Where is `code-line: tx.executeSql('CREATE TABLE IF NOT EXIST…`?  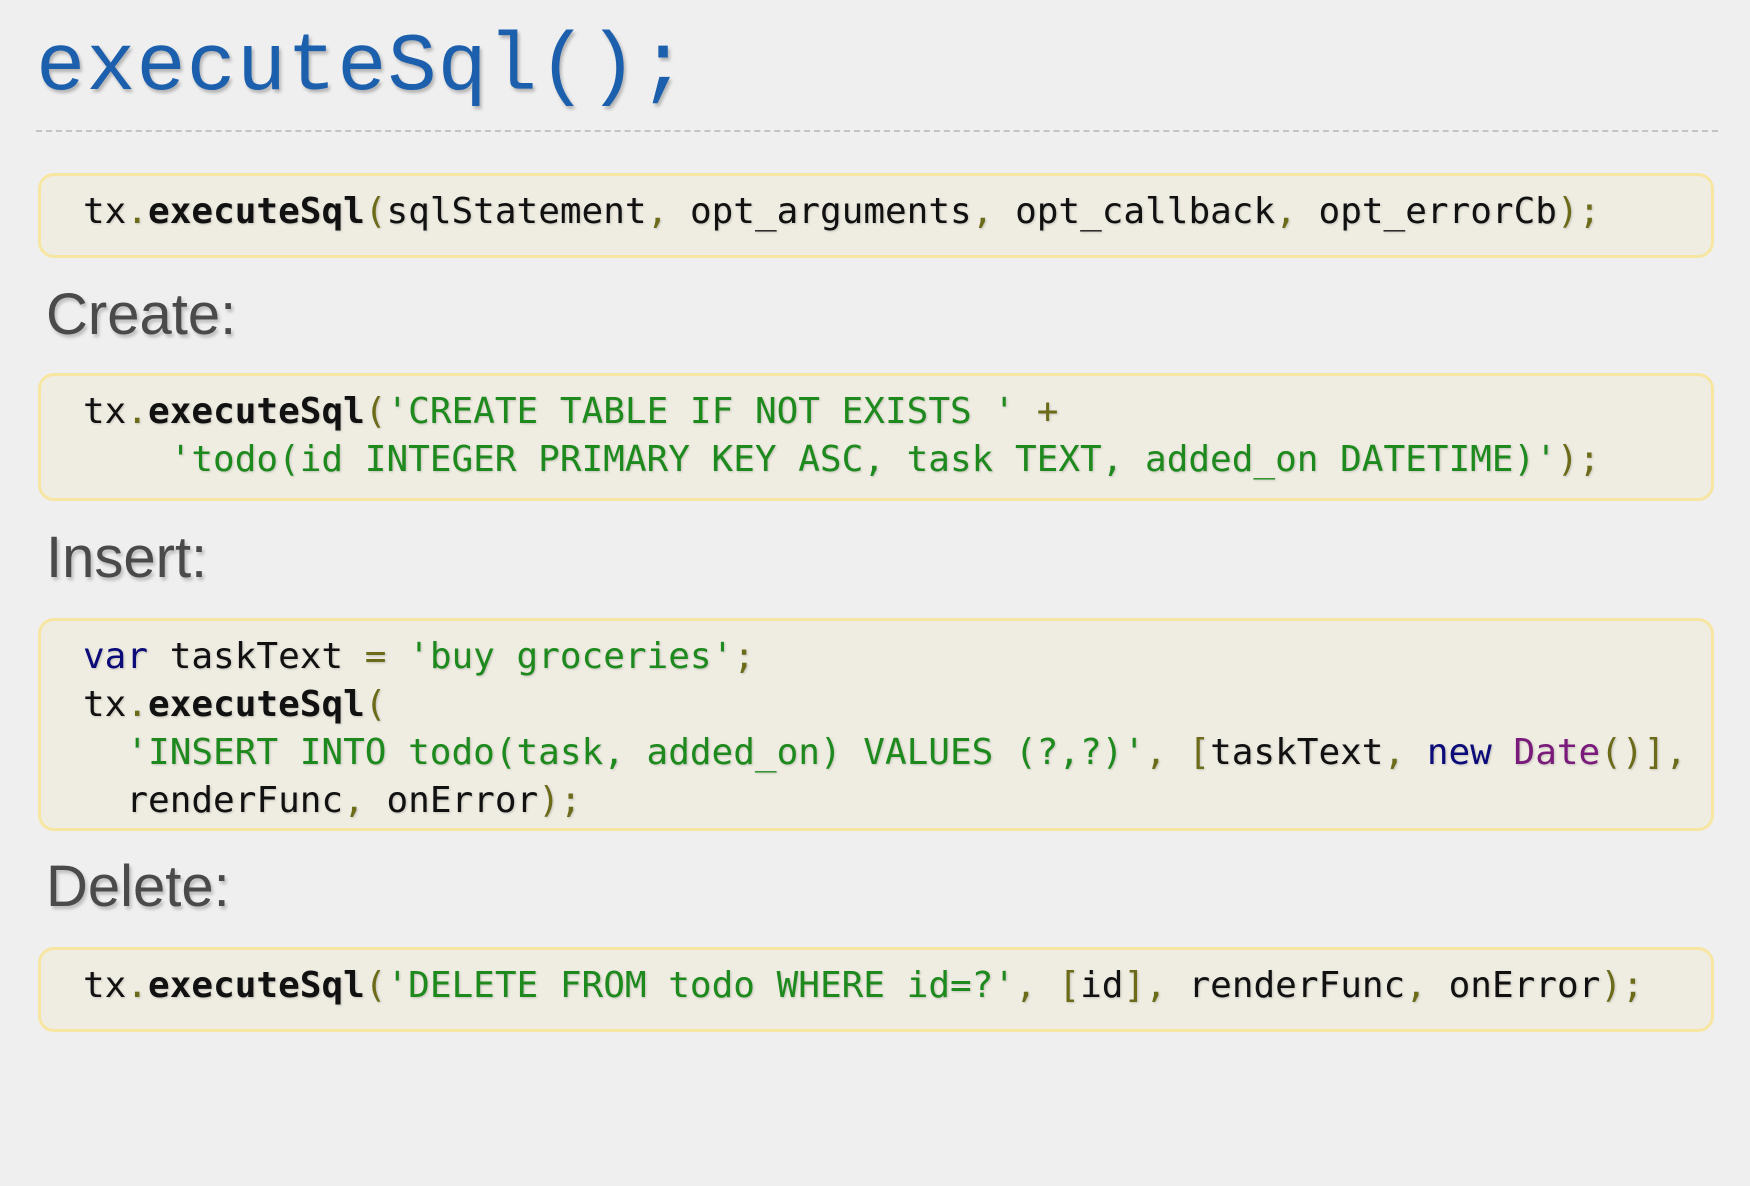 code-line: tx.executeSql('CREATE TABLE IF NOT EXIST… is located at coordinates (897, 412).